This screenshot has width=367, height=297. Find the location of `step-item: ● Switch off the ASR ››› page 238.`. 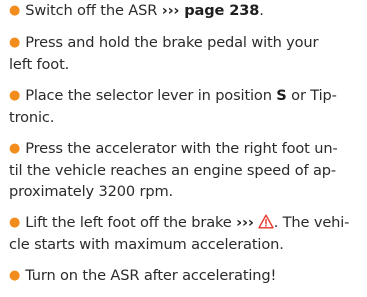

step-item: ● Switch off the ASR ››› page 238. is located at coordinates (185, 11).